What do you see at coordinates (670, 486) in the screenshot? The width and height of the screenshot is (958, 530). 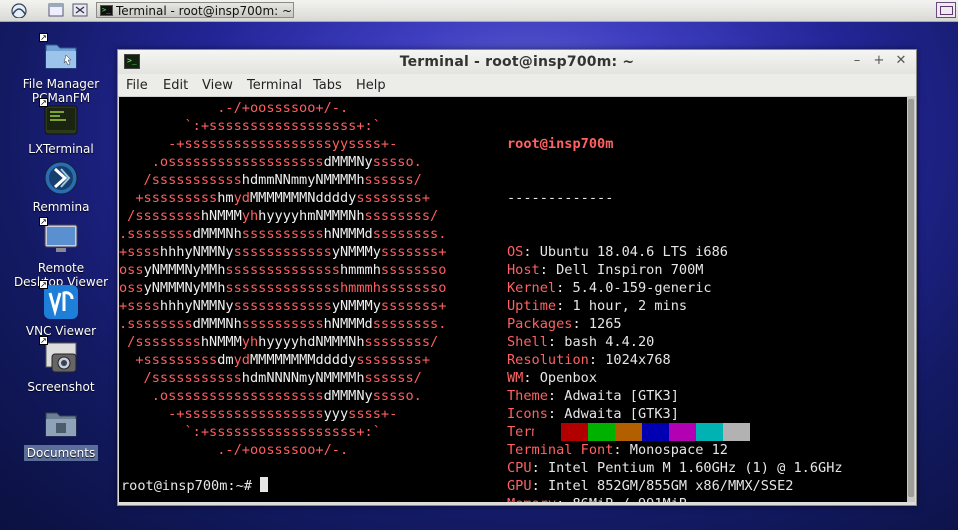 I see `info-value: Intel 852GM/855GM x86/MMX/SSE2` at bounding box center [670, 486].